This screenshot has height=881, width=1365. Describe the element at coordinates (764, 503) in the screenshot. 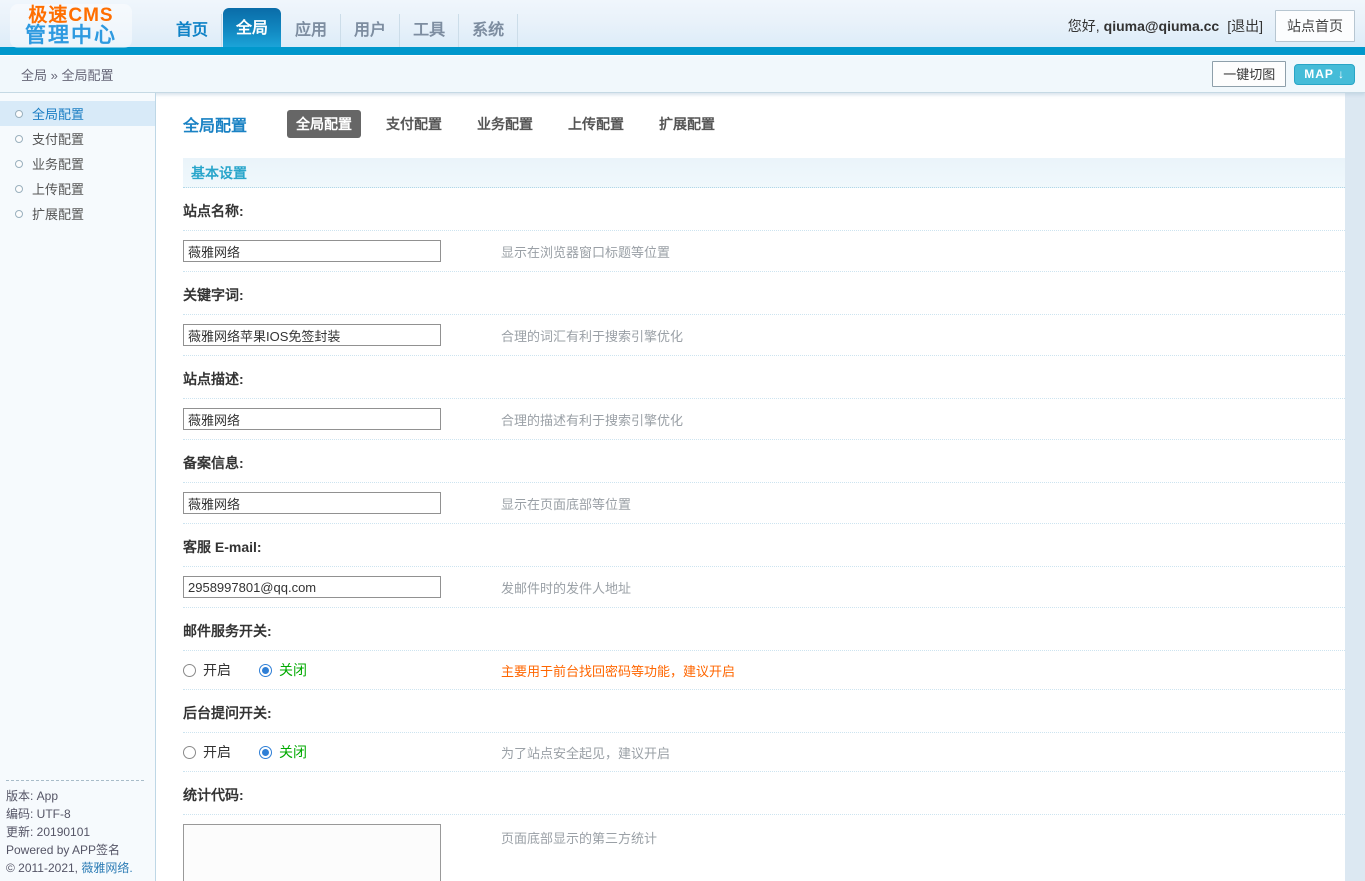

I see `field-row-icp-info: 显示在页面底部等位置` at that location.